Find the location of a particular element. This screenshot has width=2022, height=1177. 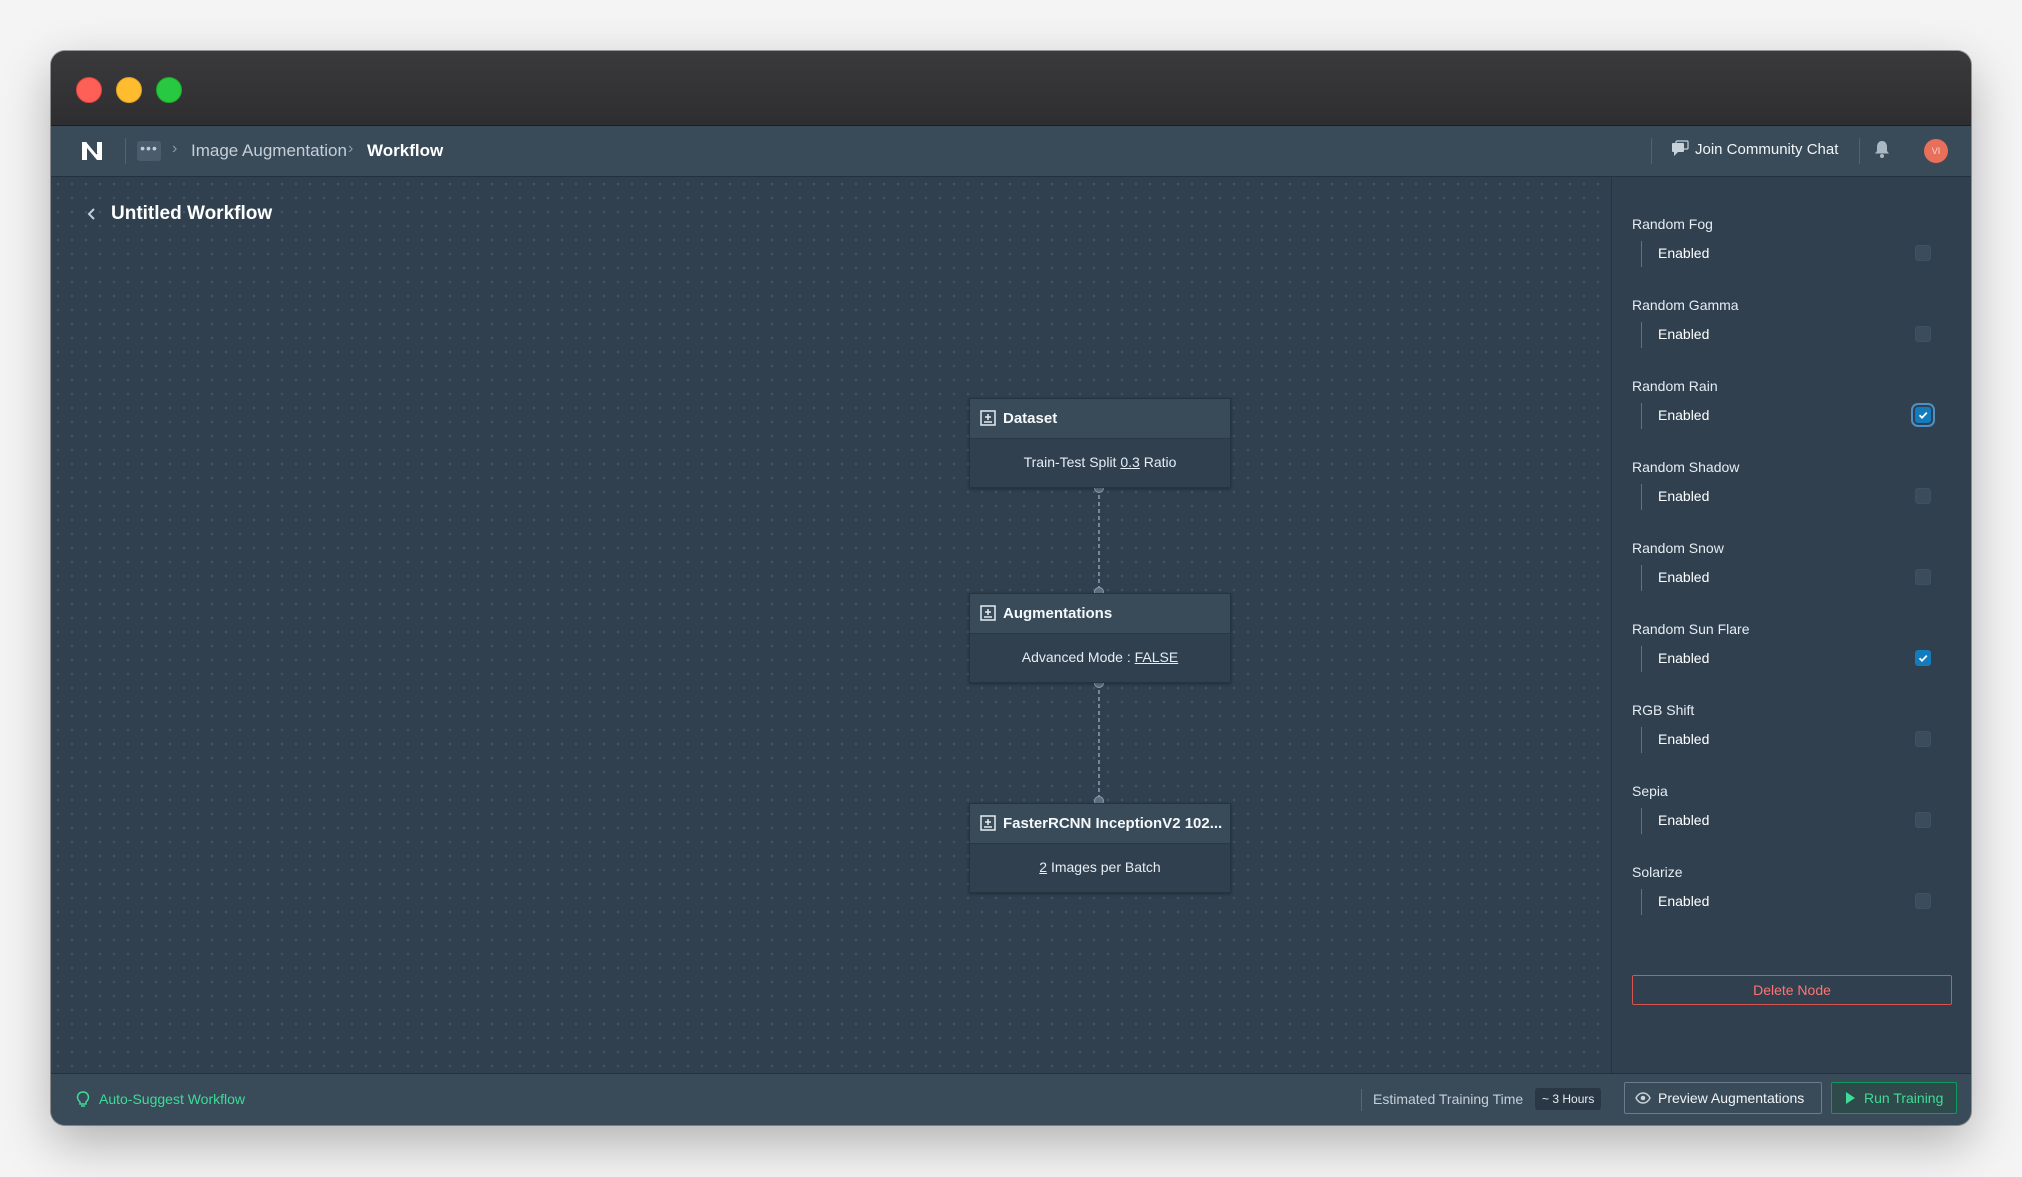

augmentation-item: Random Snow Enabled is located at coordinates (1792, 570).